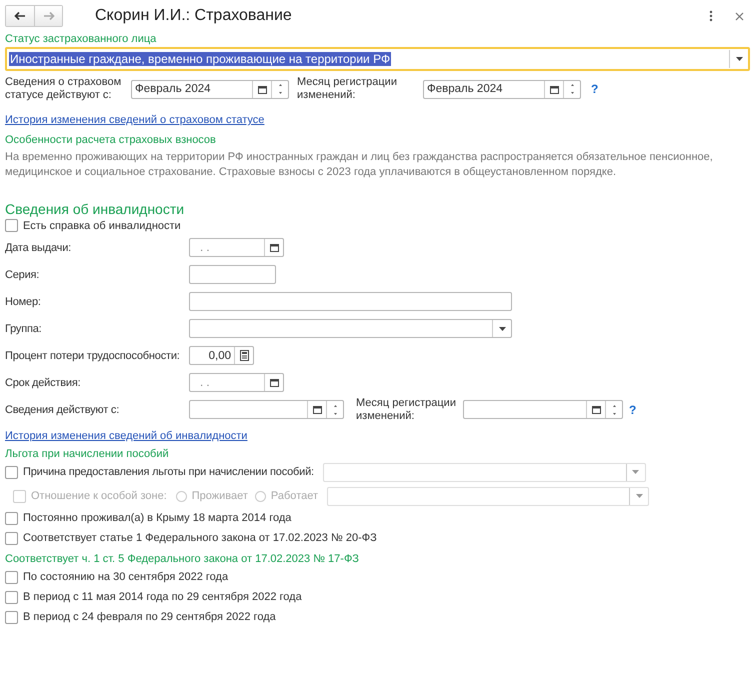  I want to click on field-label: Срок действия:, so click(43, 382).